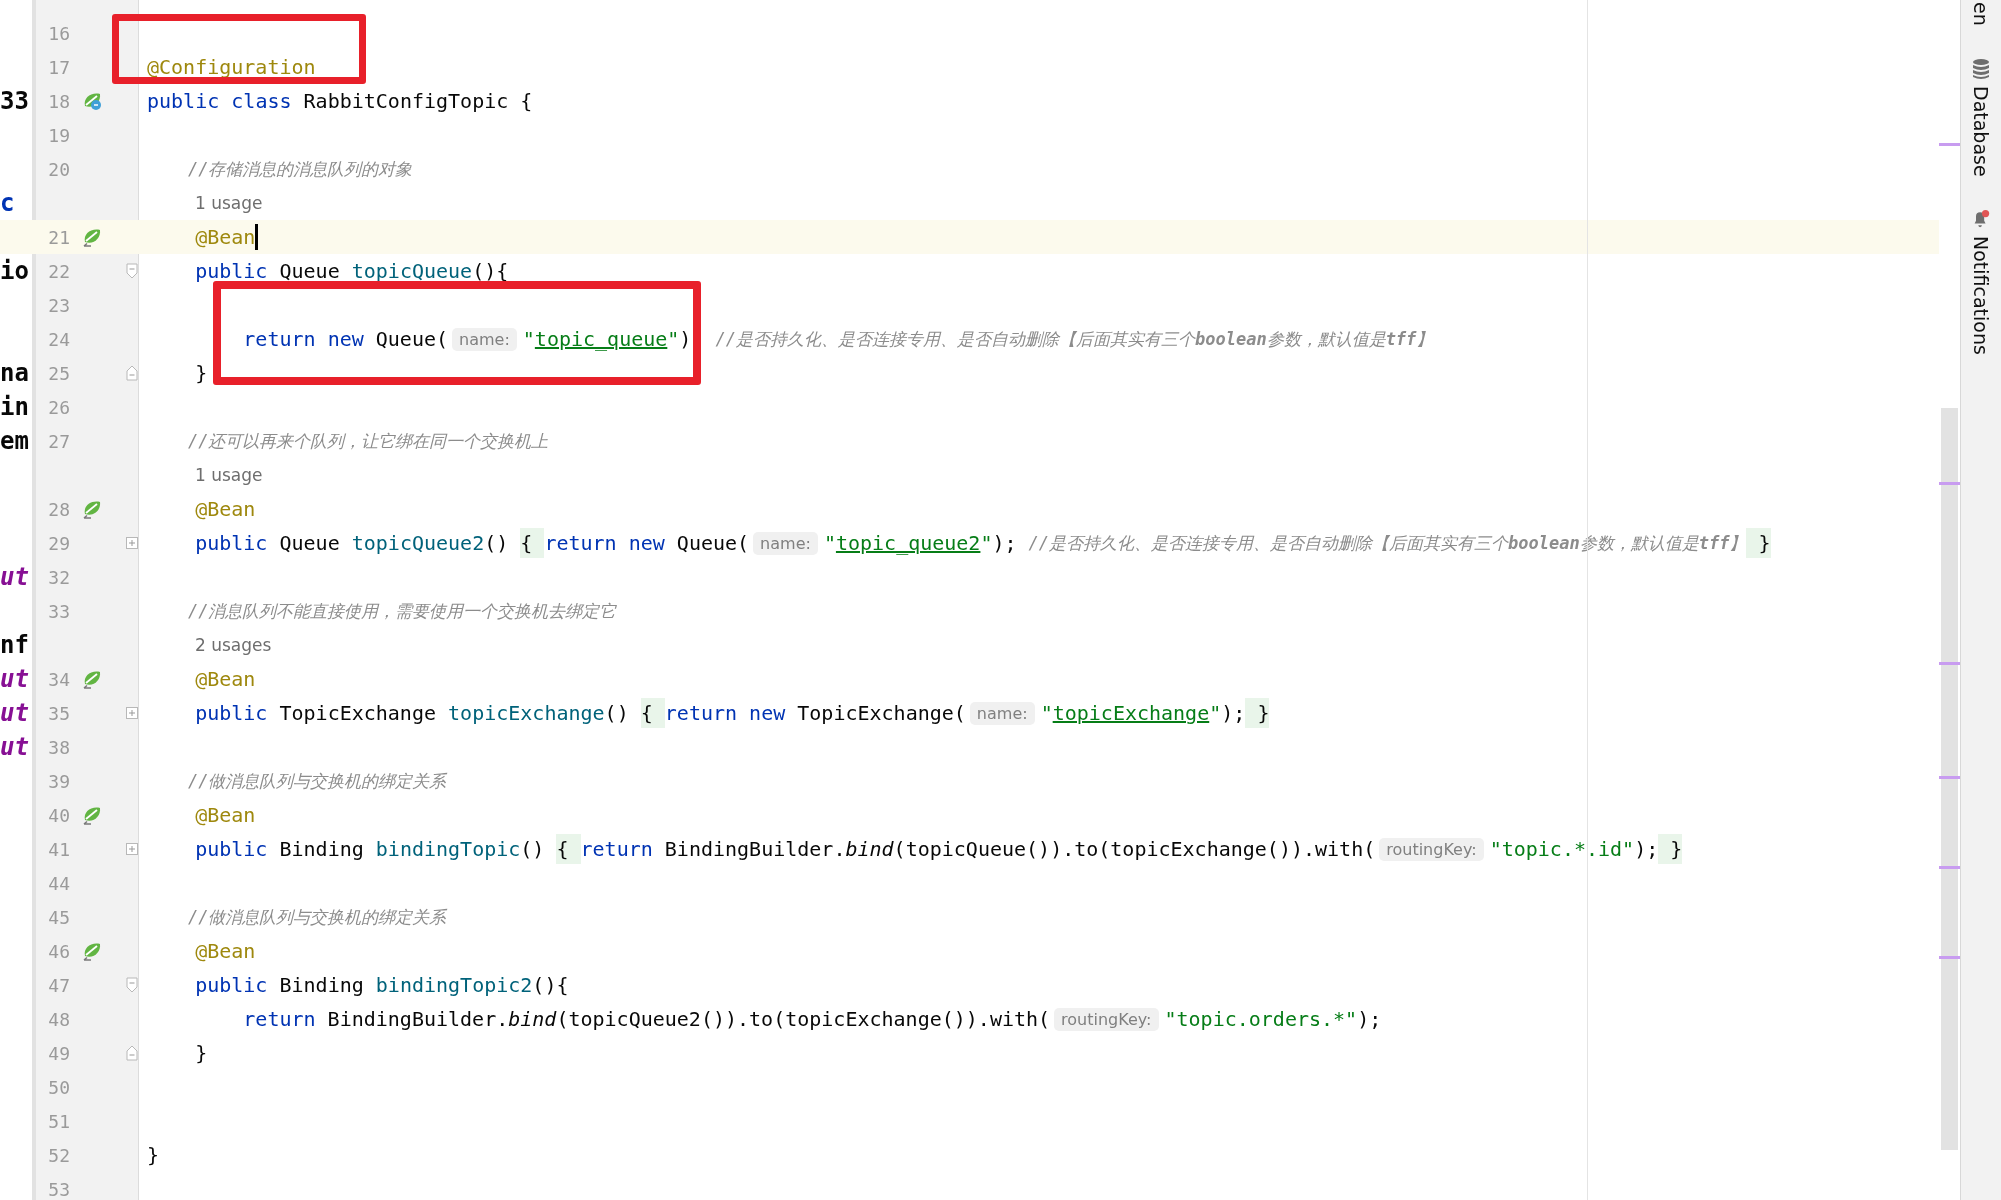 The height and width of the screenshot is (1200, 2001). I want to click on code-text: public Queue topicQueue2(), so click(352, 543).